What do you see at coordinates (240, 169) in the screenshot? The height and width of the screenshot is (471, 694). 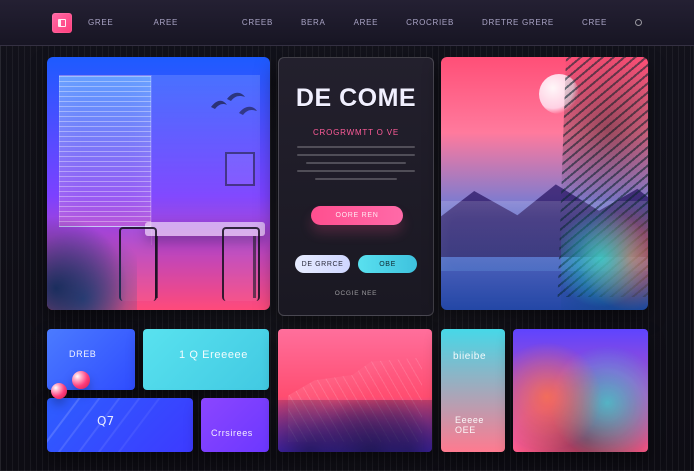 I see `wall-frame` at bounding box center [240, 169].